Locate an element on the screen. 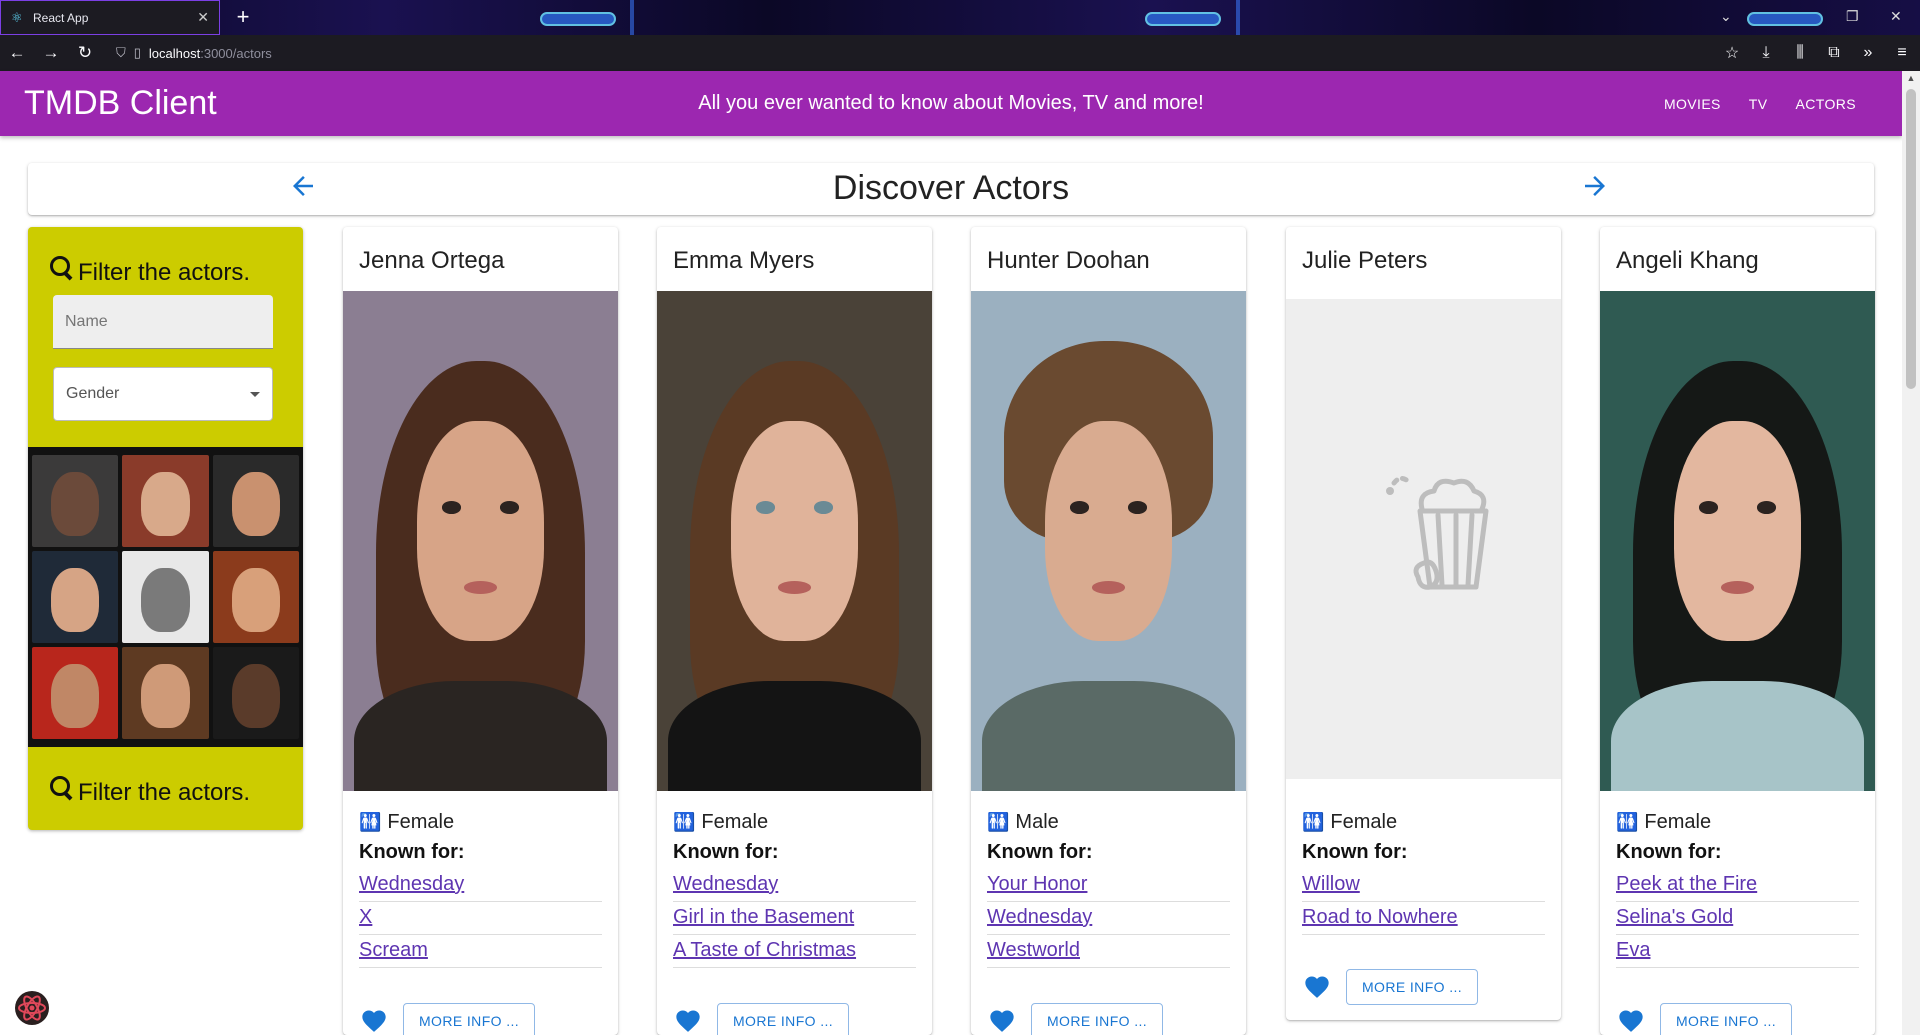 This screenshot has height=1035, width=1920. filter-footer: Filter the actors. is located at coordinates (149, 787).